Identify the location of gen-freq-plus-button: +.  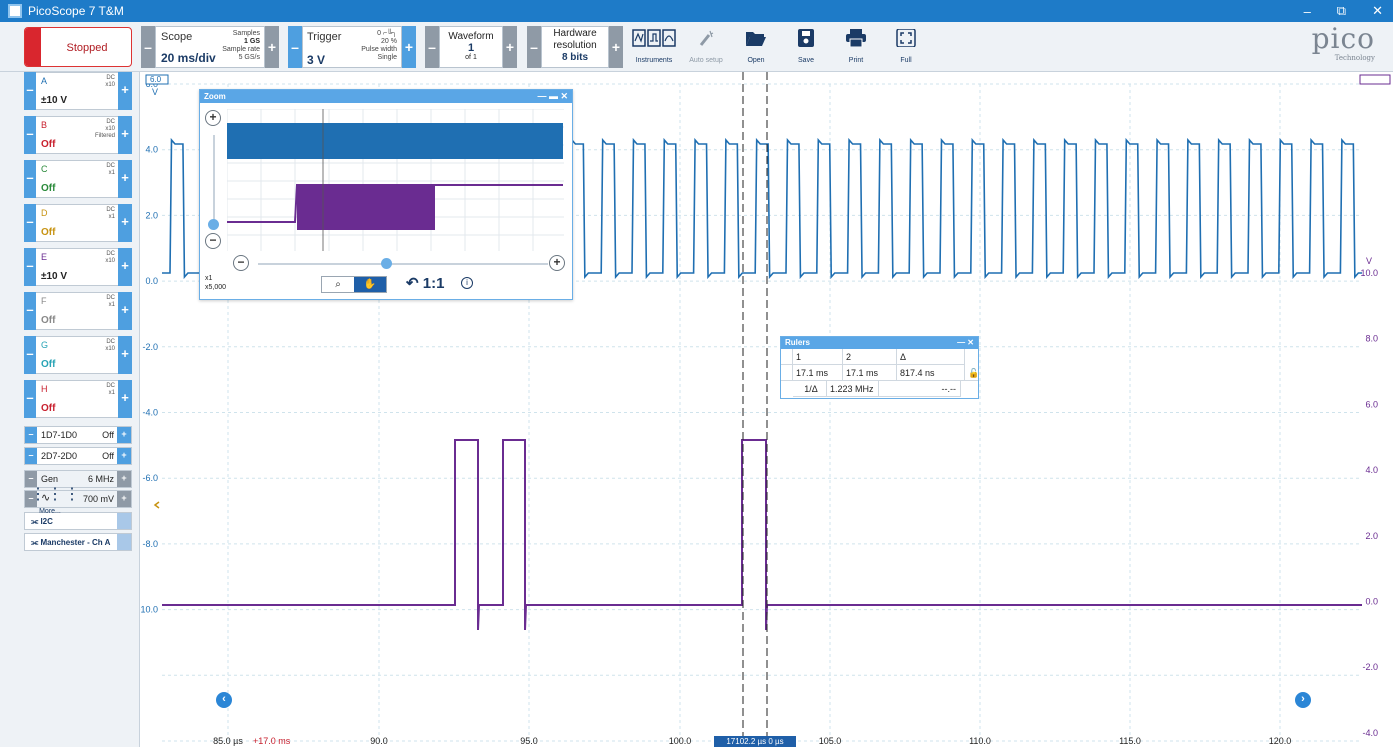
(124, 479).